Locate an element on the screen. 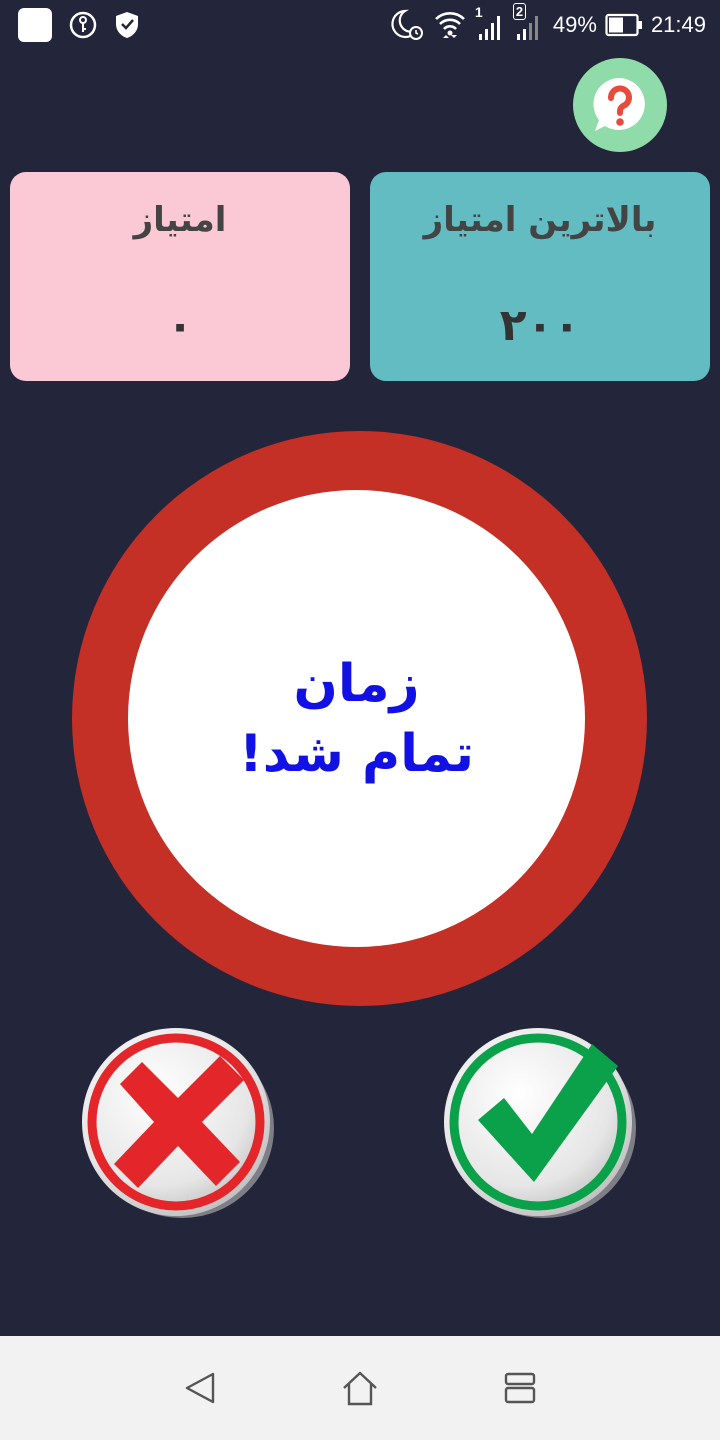 The width and height of the screenshot is (720, 1440). timer-message-line1: زمان is located at coordinates (356, 683).